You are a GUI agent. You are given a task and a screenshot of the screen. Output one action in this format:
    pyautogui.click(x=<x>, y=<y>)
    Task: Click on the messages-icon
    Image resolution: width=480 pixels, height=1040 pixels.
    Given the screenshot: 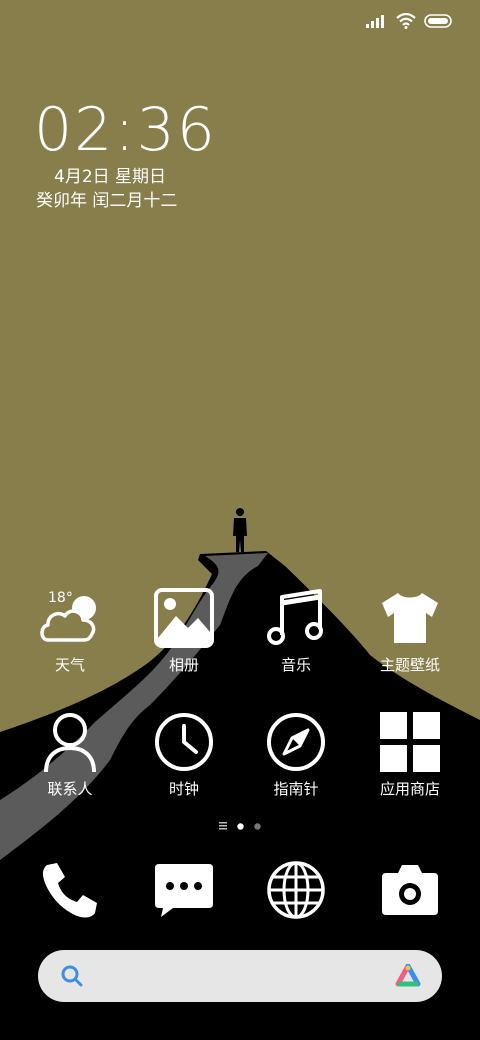 What is the action you would take?
    pyautogui.click(x=184, y=890)
    